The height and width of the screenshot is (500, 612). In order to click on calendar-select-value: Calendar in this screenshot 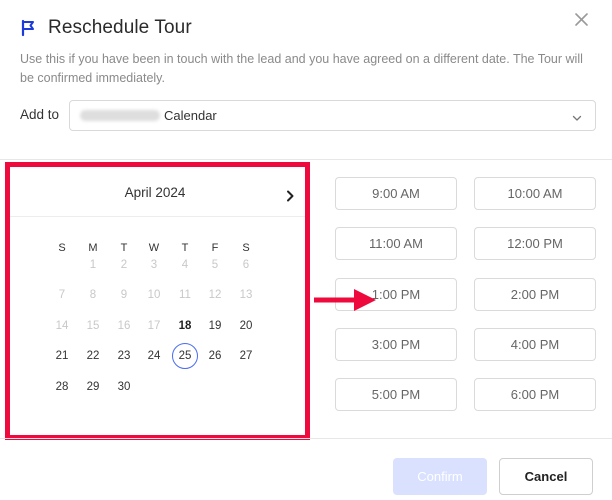, I will do `click(190, 115)`.